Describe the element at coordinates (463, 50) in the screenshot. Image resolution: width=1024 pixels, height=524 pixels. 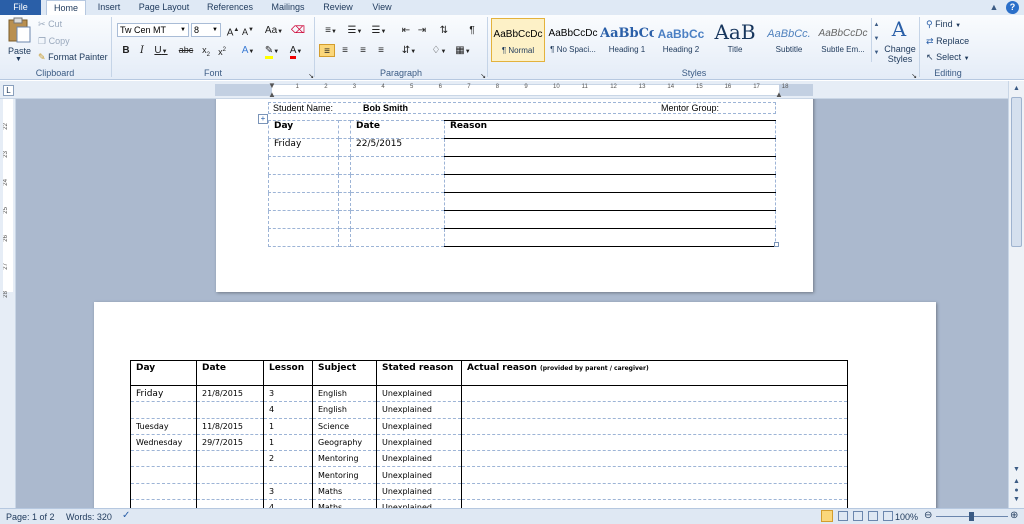
I see `borders-icon: ▦▼` at that location.